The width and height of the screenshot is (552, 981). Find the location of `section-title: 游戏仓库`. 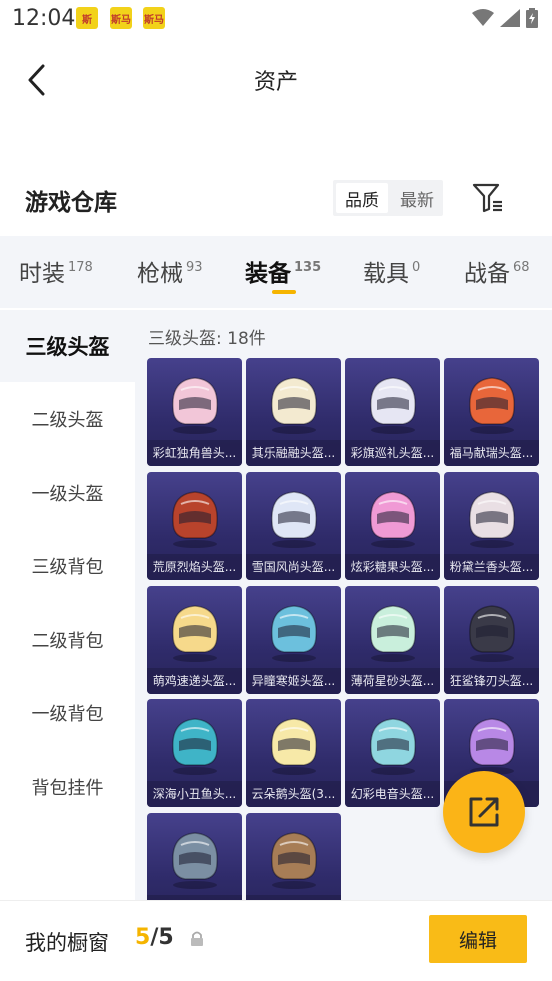

section-title: 游戏仓库 is located at coordinates (71, 203).